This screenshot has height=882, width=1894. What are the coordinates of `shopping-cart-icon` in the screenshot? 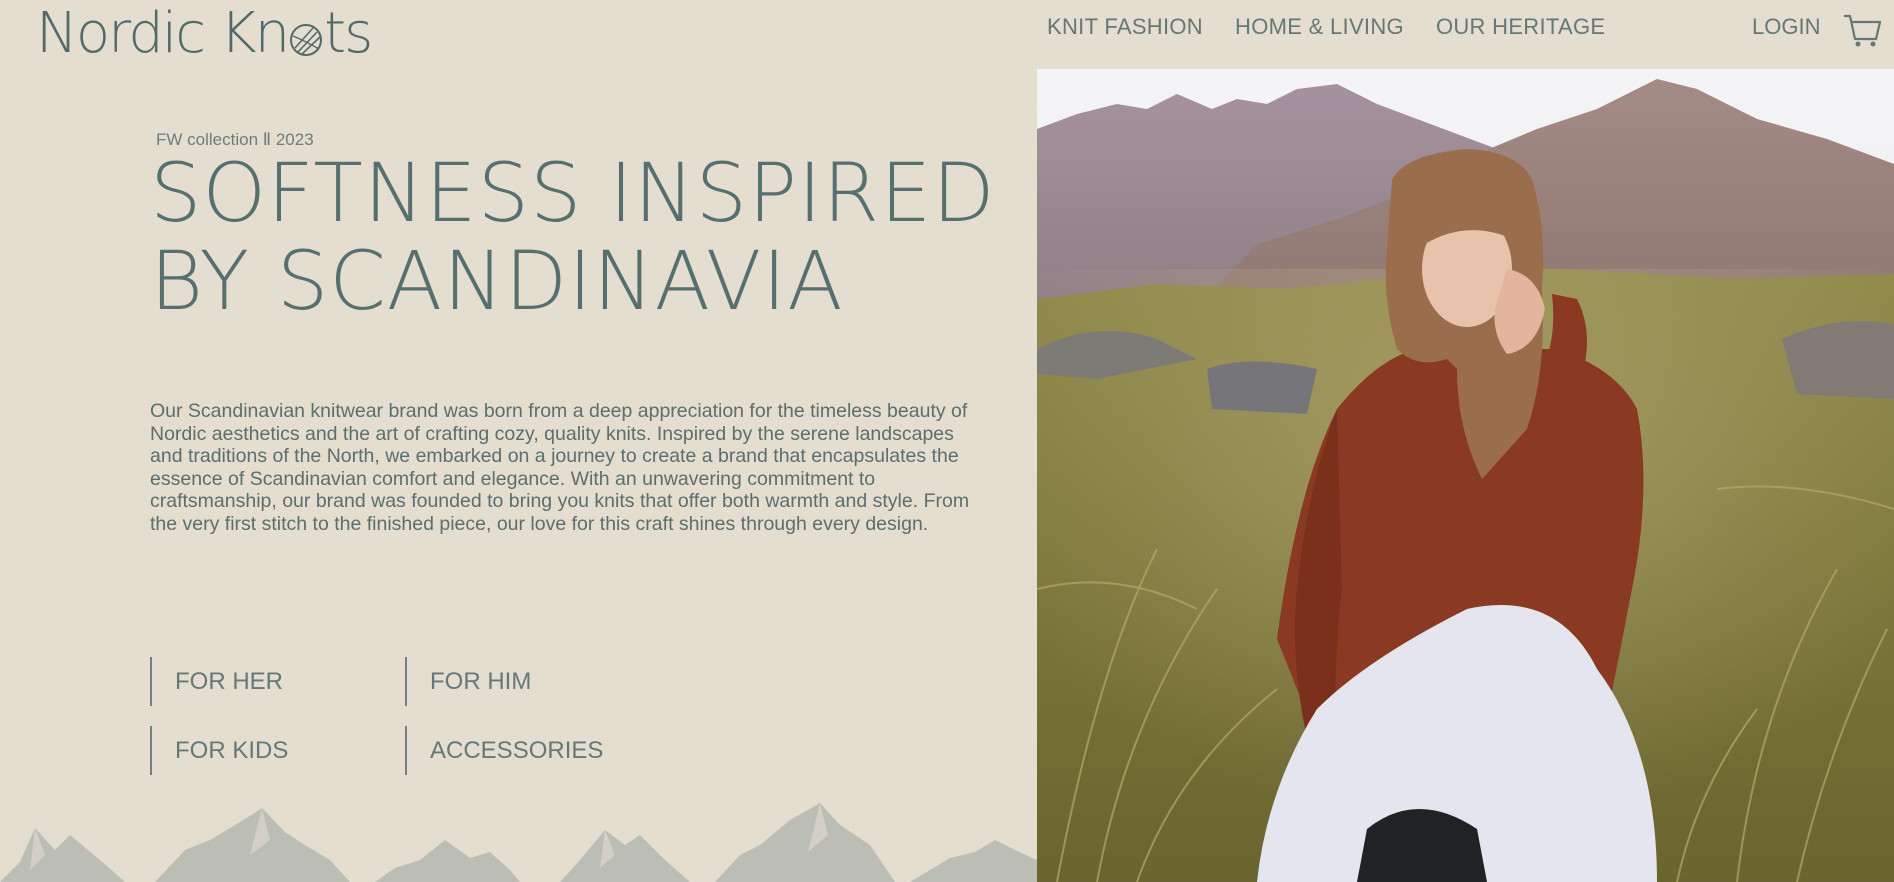 It's located at (1863, 31).